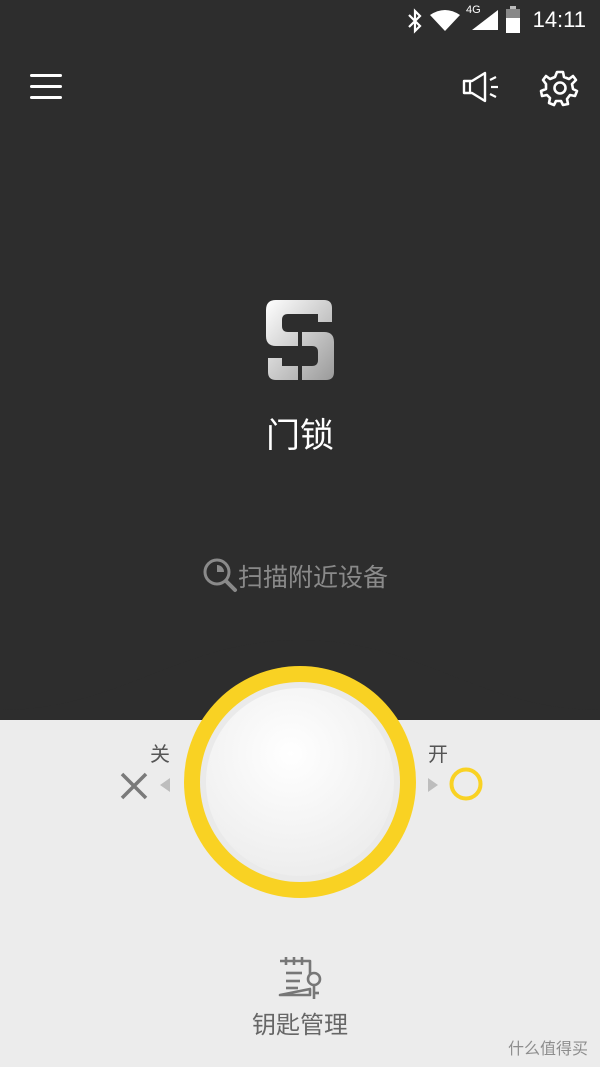  I want to click on right-arrow-icon, so click(433, 785).